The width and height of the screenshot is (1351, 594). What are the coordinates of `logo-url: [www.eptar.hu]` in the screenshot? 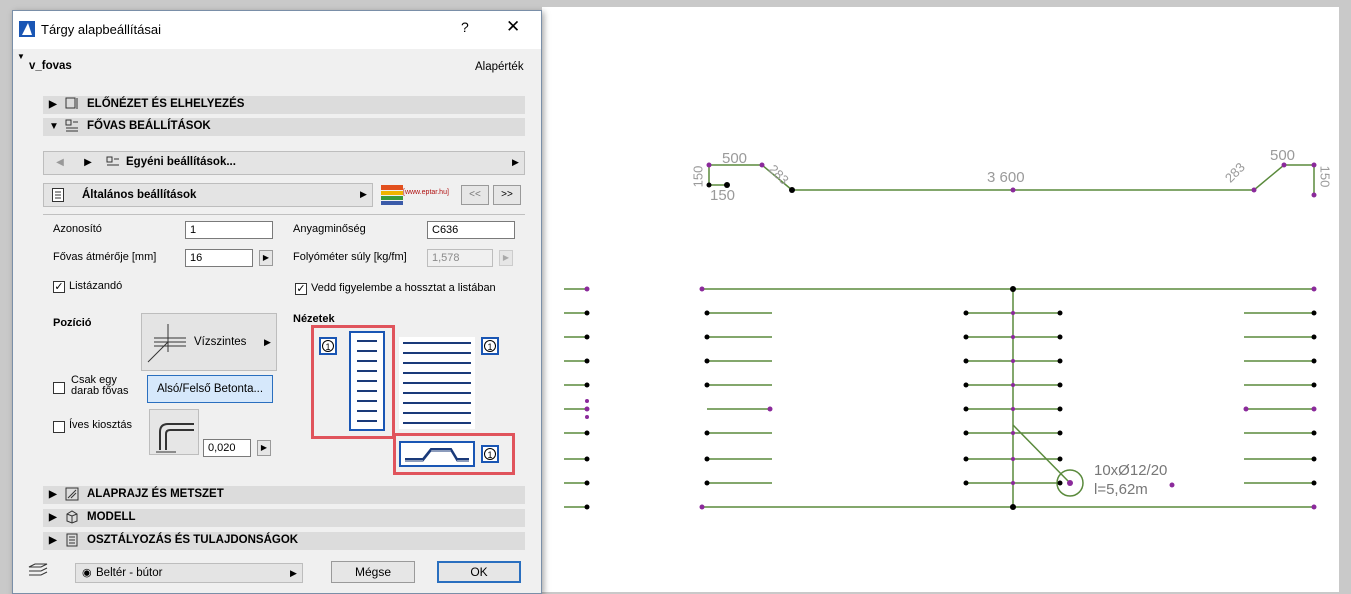 It's located at (426, 192).